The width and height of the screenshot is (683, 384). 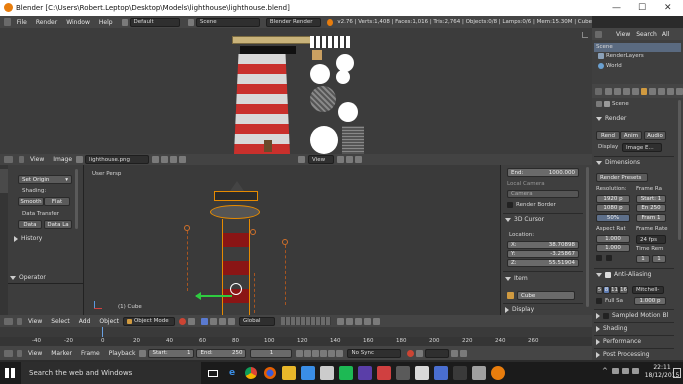 What do you see at coordinates (359, 159) in the screenshot?
I see `alpha-icon` at bounding box center [359, 159].